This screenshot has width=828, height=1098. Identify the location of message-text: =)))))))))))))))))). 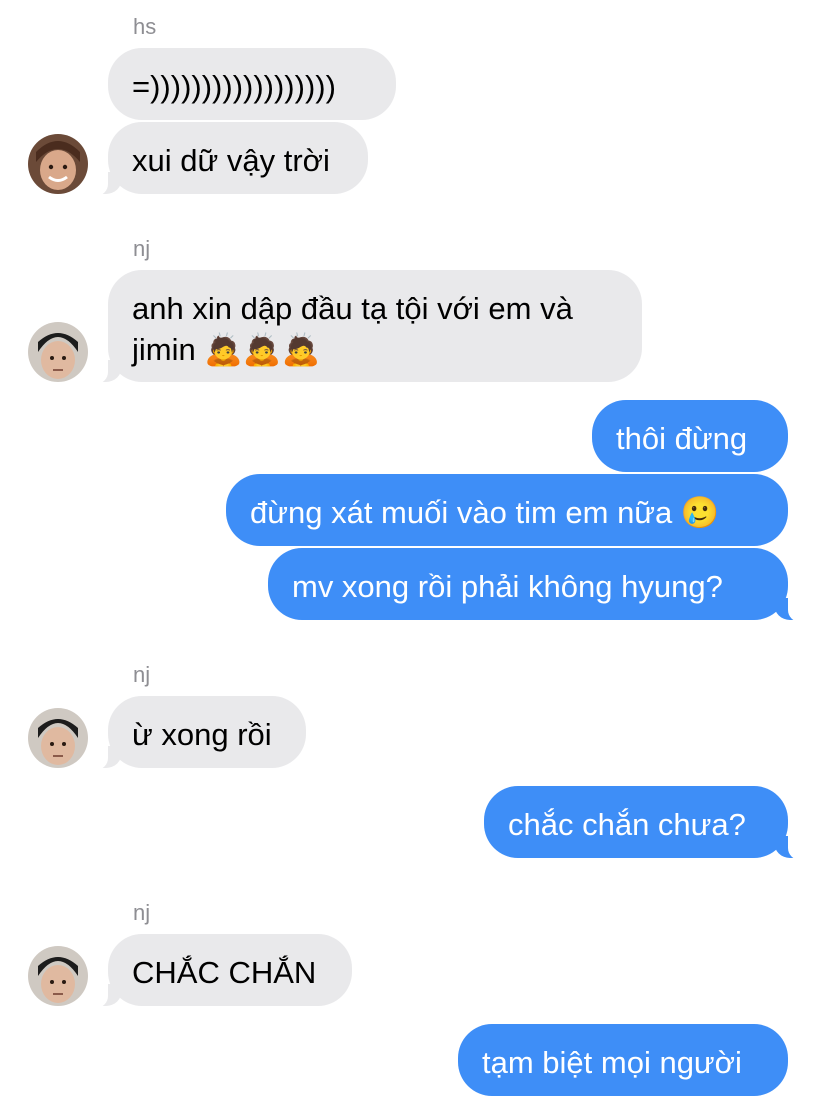
(234, 86).